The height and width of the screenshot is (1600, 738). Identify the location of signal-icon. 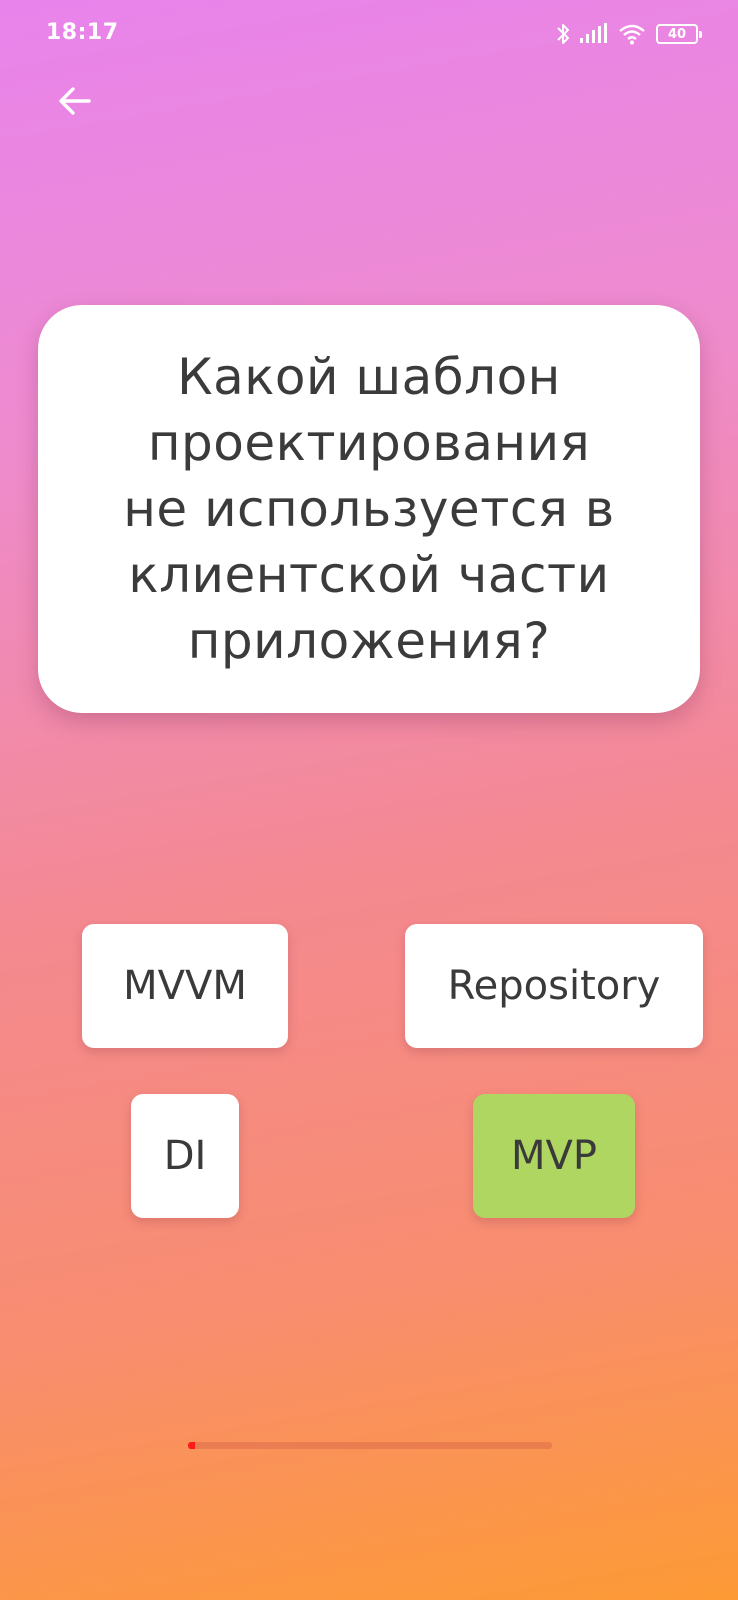
(594, 34).